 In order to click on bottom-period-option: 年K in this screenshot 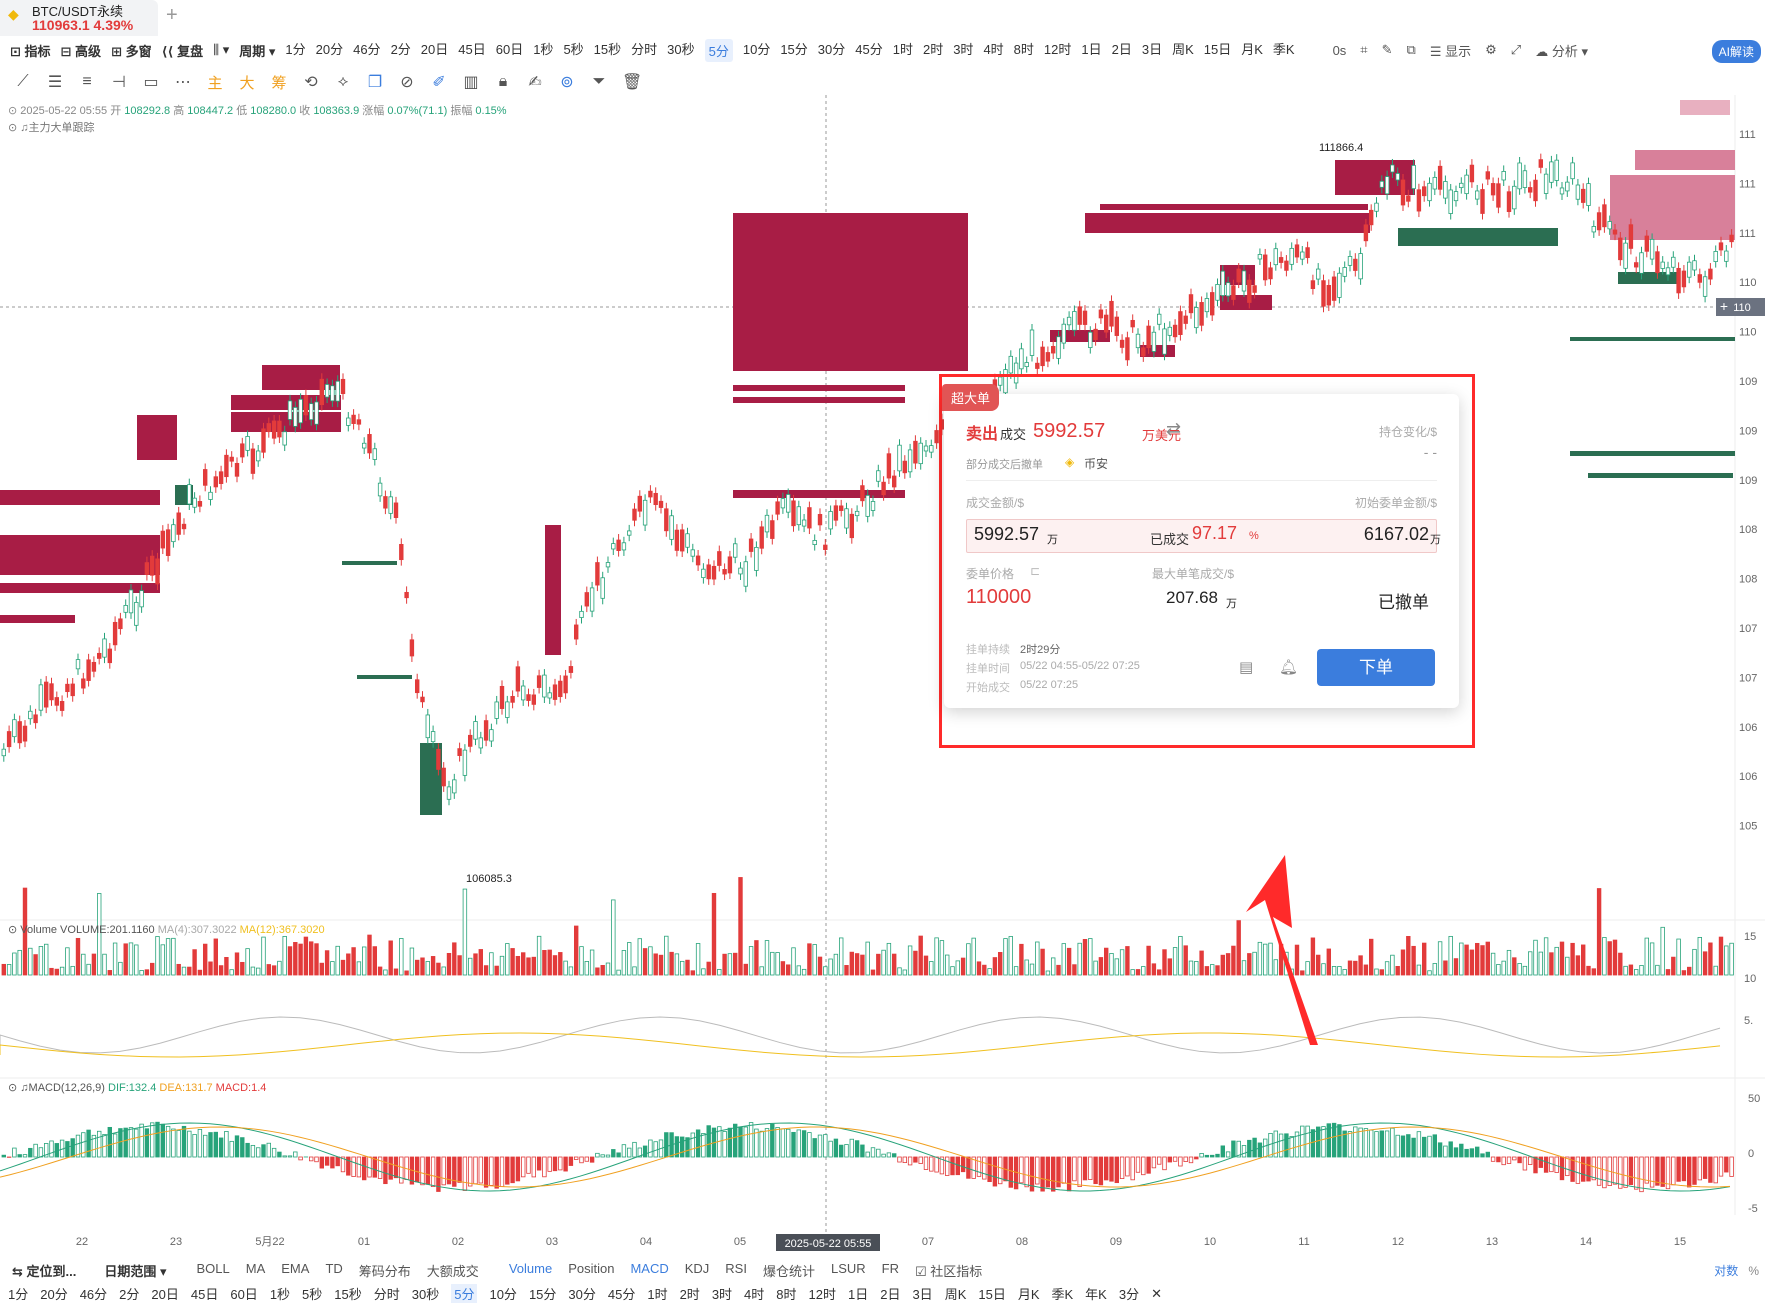, I will do `click(1096, 1293)`.